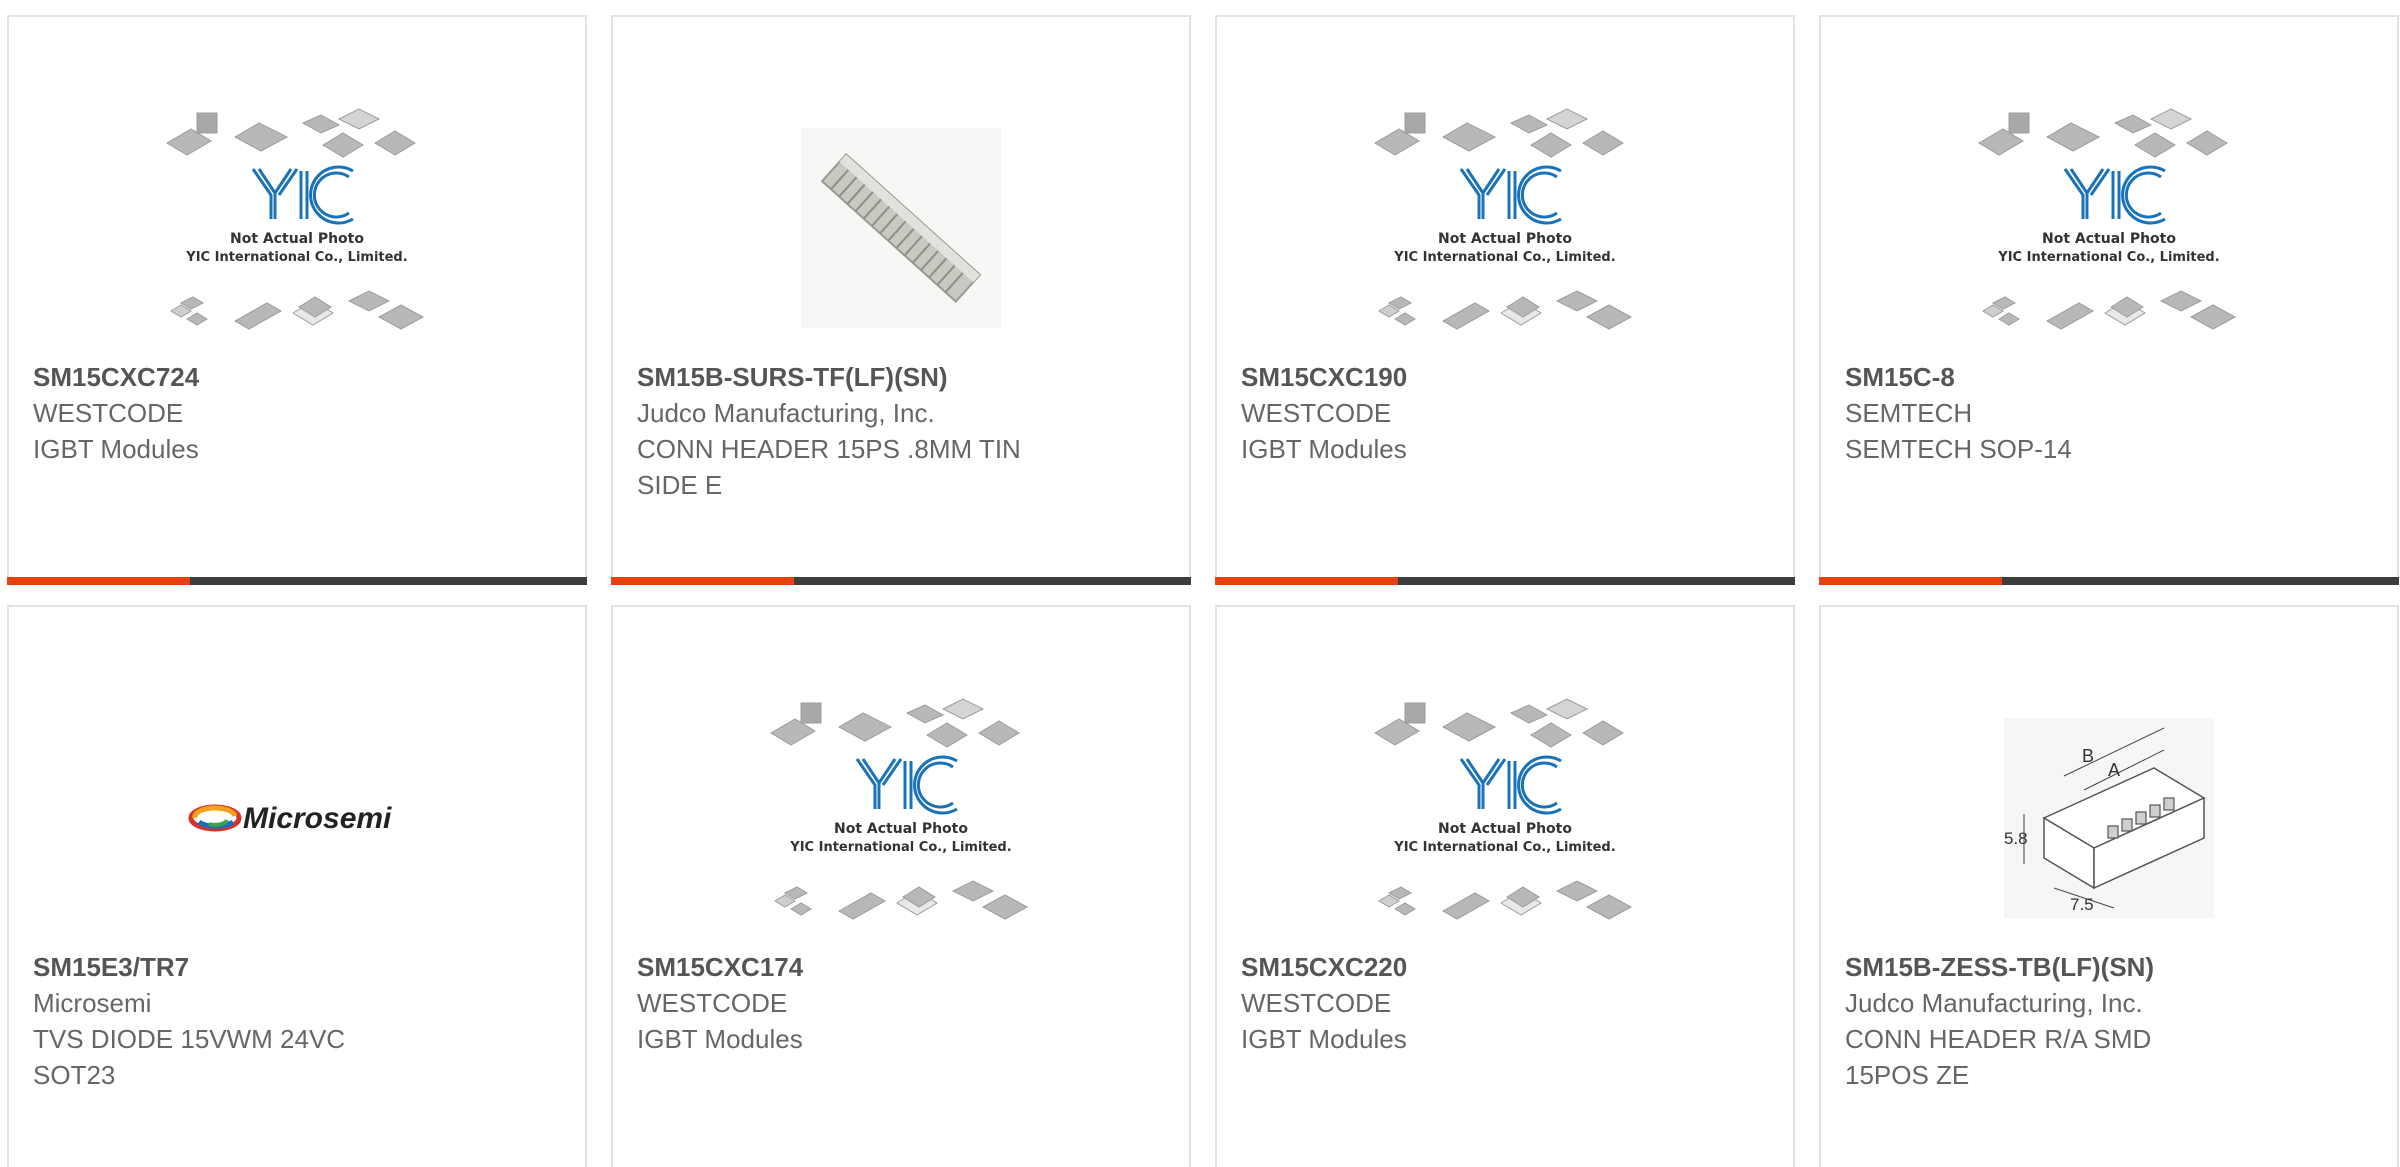  Describe the element at coordinates (1907, 1075) in the screenshot. I see `description-line-2: 15POS ZE` at that location.